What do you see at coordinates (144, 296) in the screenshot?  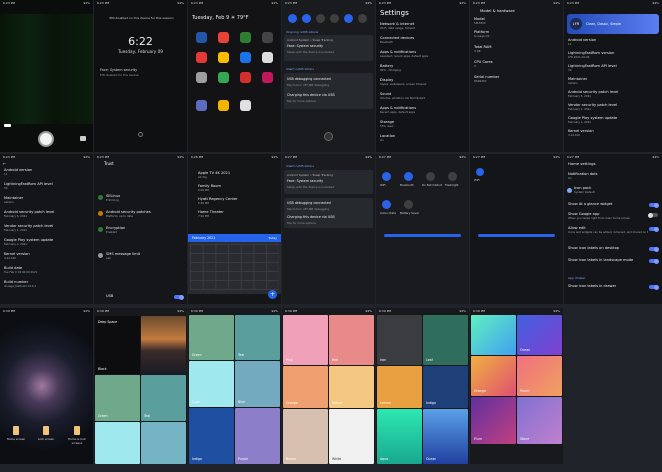 I see `trust-row: USB` at bounding box center [144, 296].